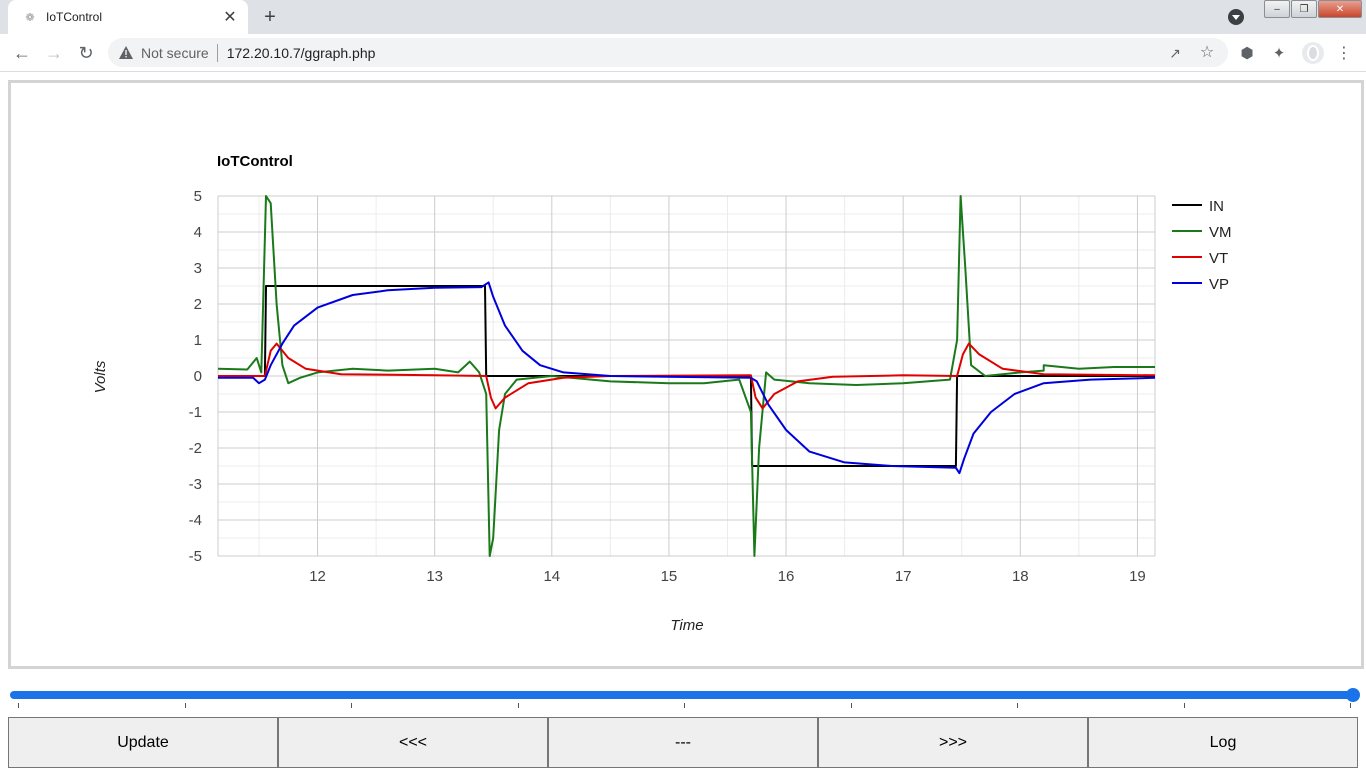 The image size is (1366, 768). I want to click on x-axis-ticks: 12 13 14 15 16 17 18 19, so click(727, 576).